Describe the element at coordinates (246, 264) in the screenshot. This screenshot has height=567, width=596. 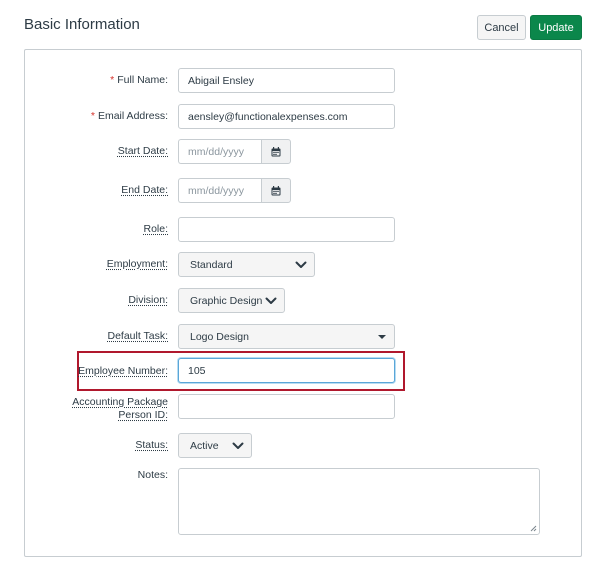
I see `employment-select: Standard` at that location.